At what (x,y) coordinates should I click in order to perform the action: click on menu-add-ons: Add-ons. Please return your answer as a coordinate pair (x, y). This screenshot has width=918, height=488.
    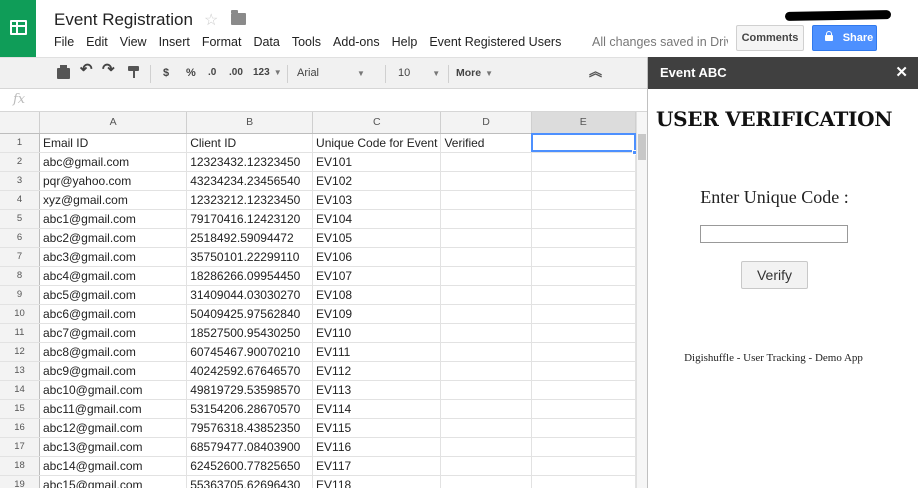
    Looking at the image, I should click on (356, 43).